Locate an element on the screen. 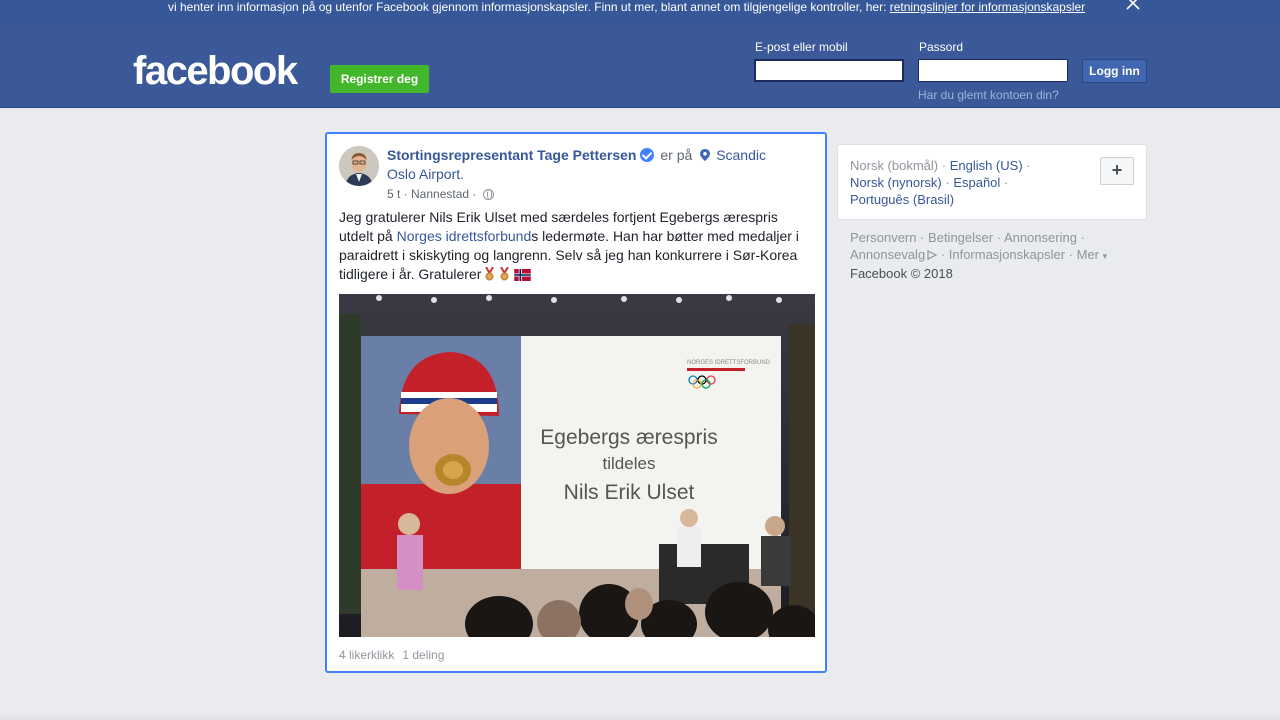 This screenshot has width=1280, height=720. add-language-button: + is located at coordinates (1117, 171).